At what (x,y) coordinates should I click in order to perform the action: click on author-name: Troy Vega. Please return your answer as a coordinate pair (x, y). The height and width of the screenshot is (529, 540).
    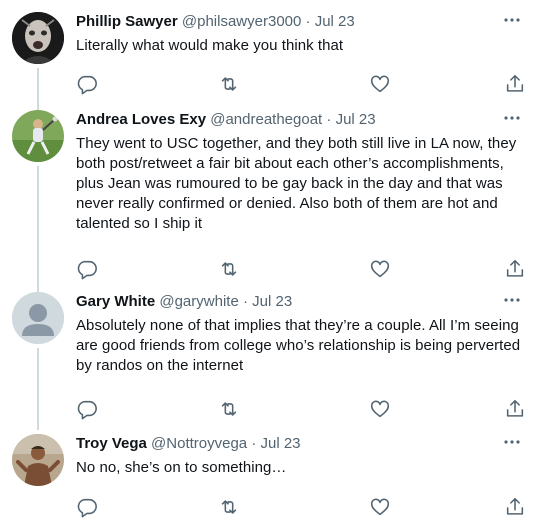
    Looking at the image, I should click on (111, 443).